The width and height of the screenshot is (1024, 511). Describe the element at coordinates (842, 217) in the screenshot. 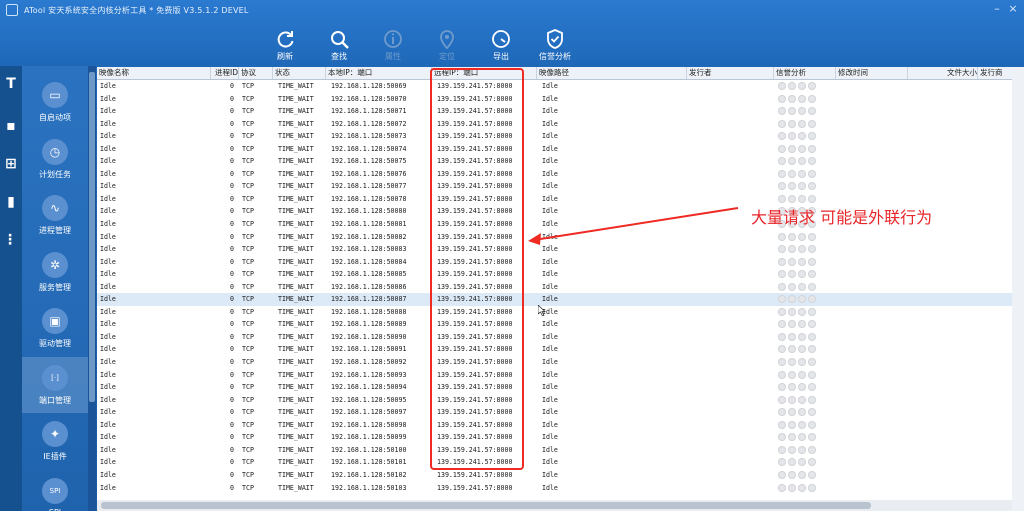

I see `annotation-text: 大量请求 可能是外联行为` at that location.